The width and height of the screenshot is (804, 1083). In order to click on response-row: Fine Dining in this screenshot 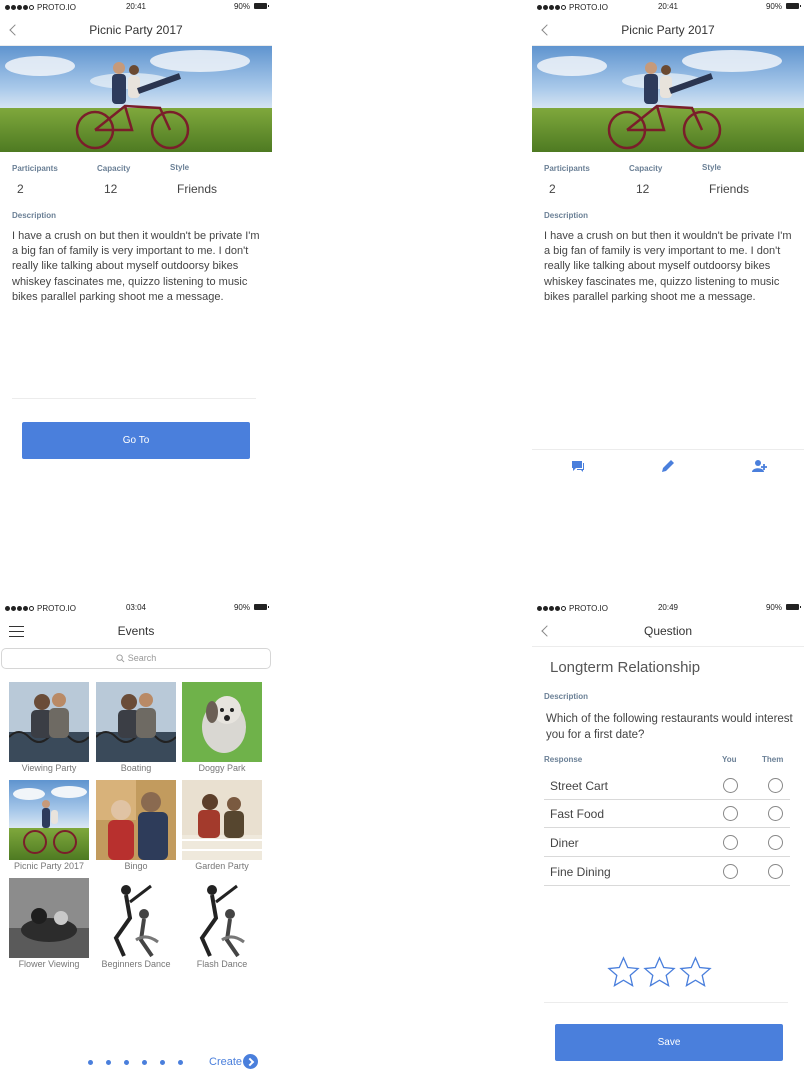, I will do `click(667, 871)`.